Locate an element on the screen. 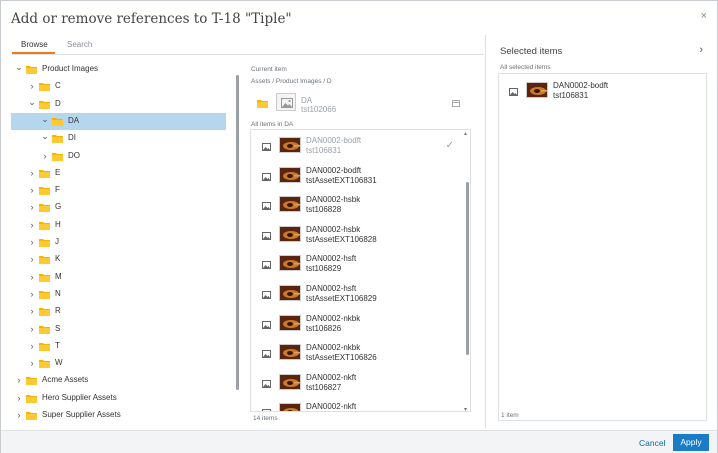 The height and width of the screenshot is (453, 718). tree-item: › N is located at coordinates (118, 294).